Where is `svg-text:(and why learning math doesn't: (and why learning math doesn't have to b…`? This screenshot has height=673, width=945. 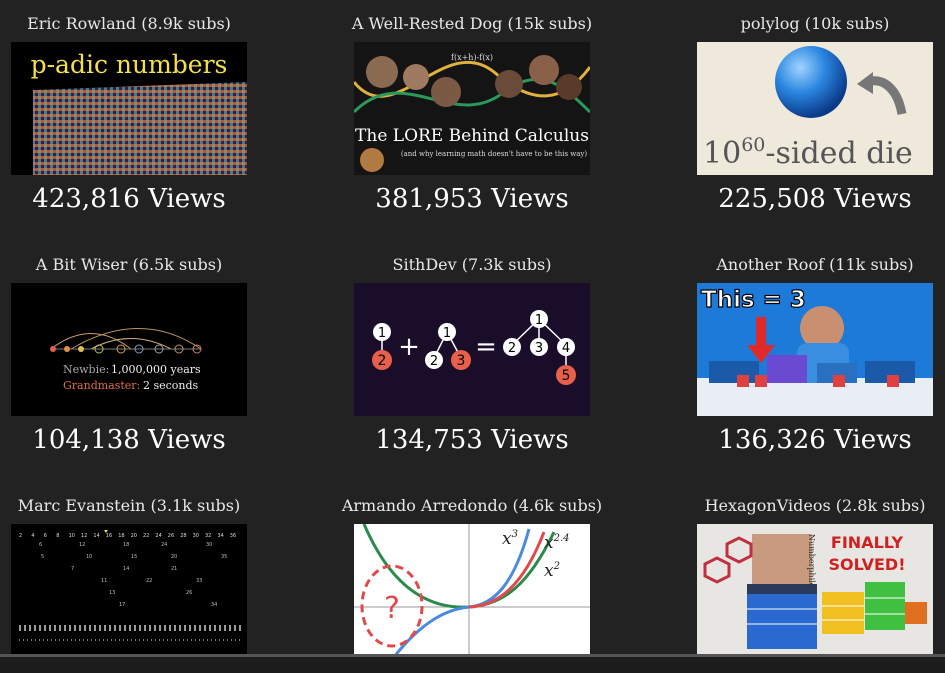
svg-text:(and why learning math doesn't: (and why learning math doesn't have to b… is located at coordinates (494, 154).